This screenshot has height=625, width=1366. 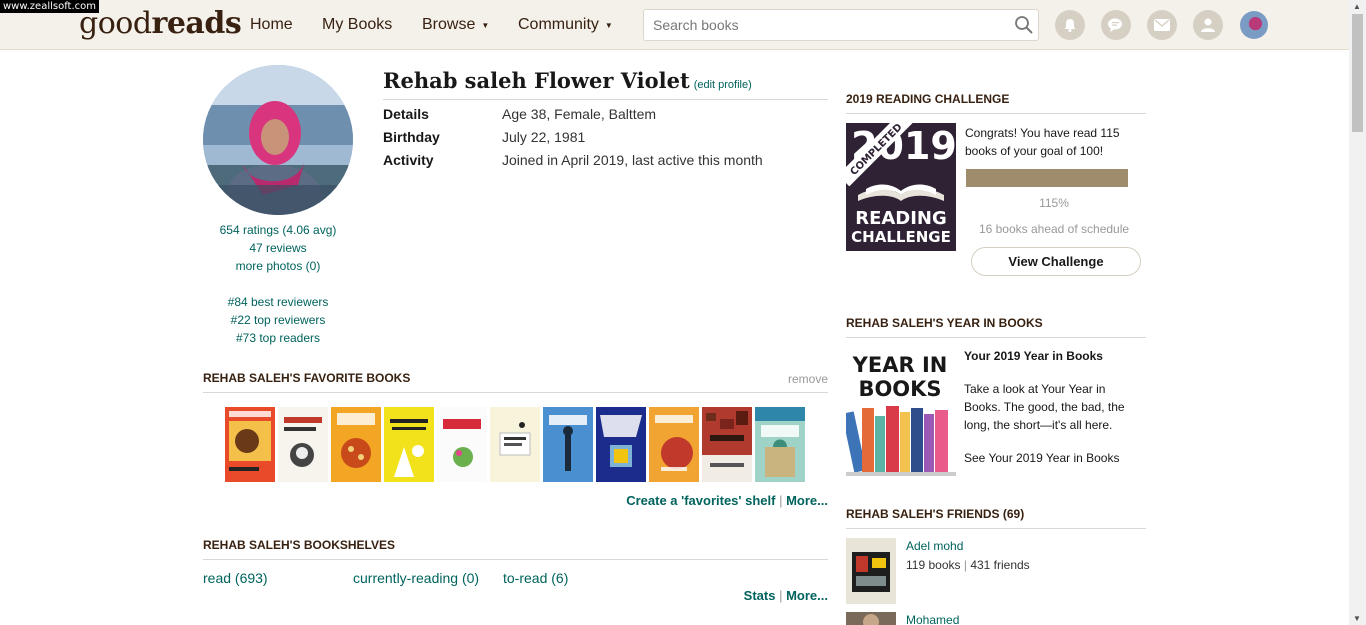 I want to click on top-readers-rank: #73 top readers, so click(x=278, y=338).